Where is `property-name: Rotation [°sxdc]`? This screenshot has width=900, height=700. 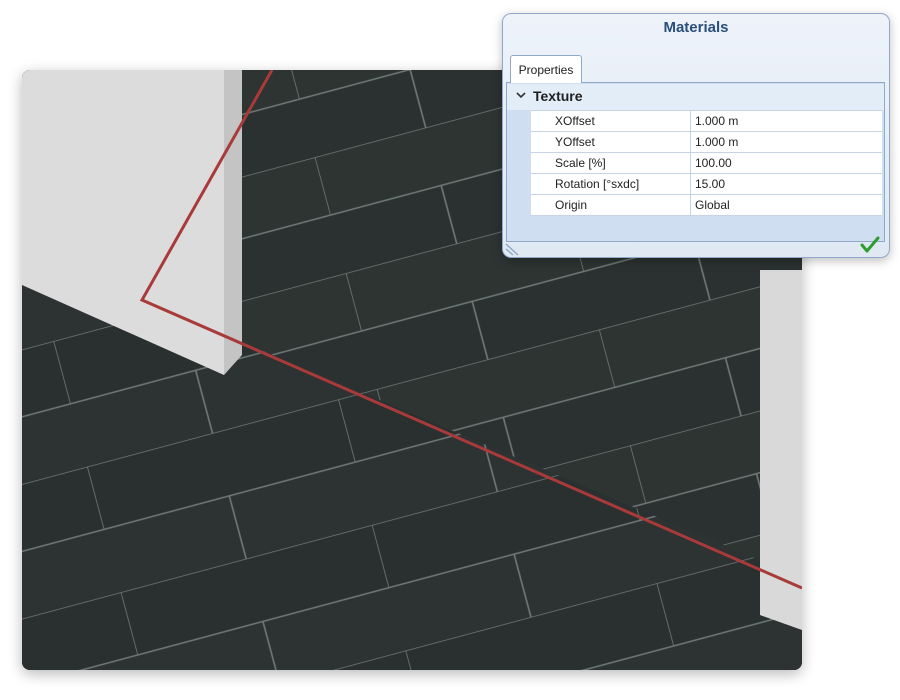 property-name: Rotation [°sxdc] is located at coordinates (611, 184).